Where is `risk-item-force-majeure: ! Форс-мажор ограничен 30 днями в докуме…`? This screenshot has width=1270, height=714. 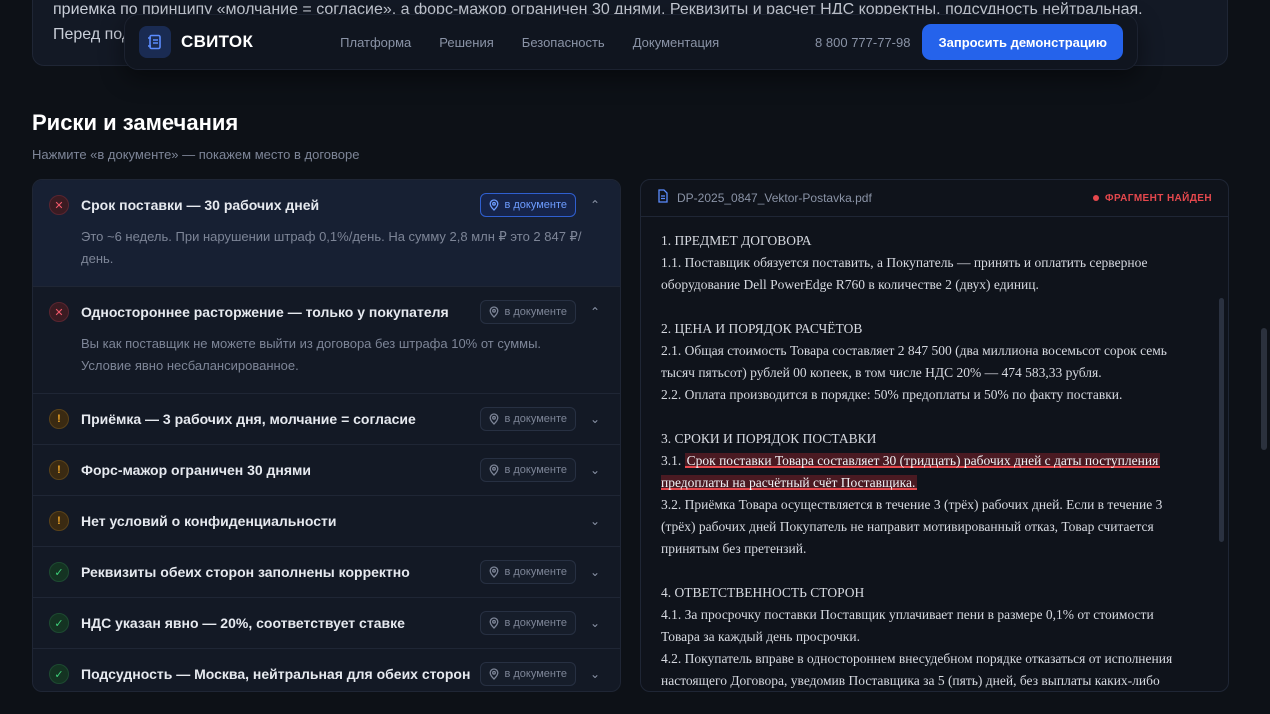 risk-item-force-majeure: ! Форс-мажор ограничен 30 днями в докуме… is located at coordinates (326, 470).